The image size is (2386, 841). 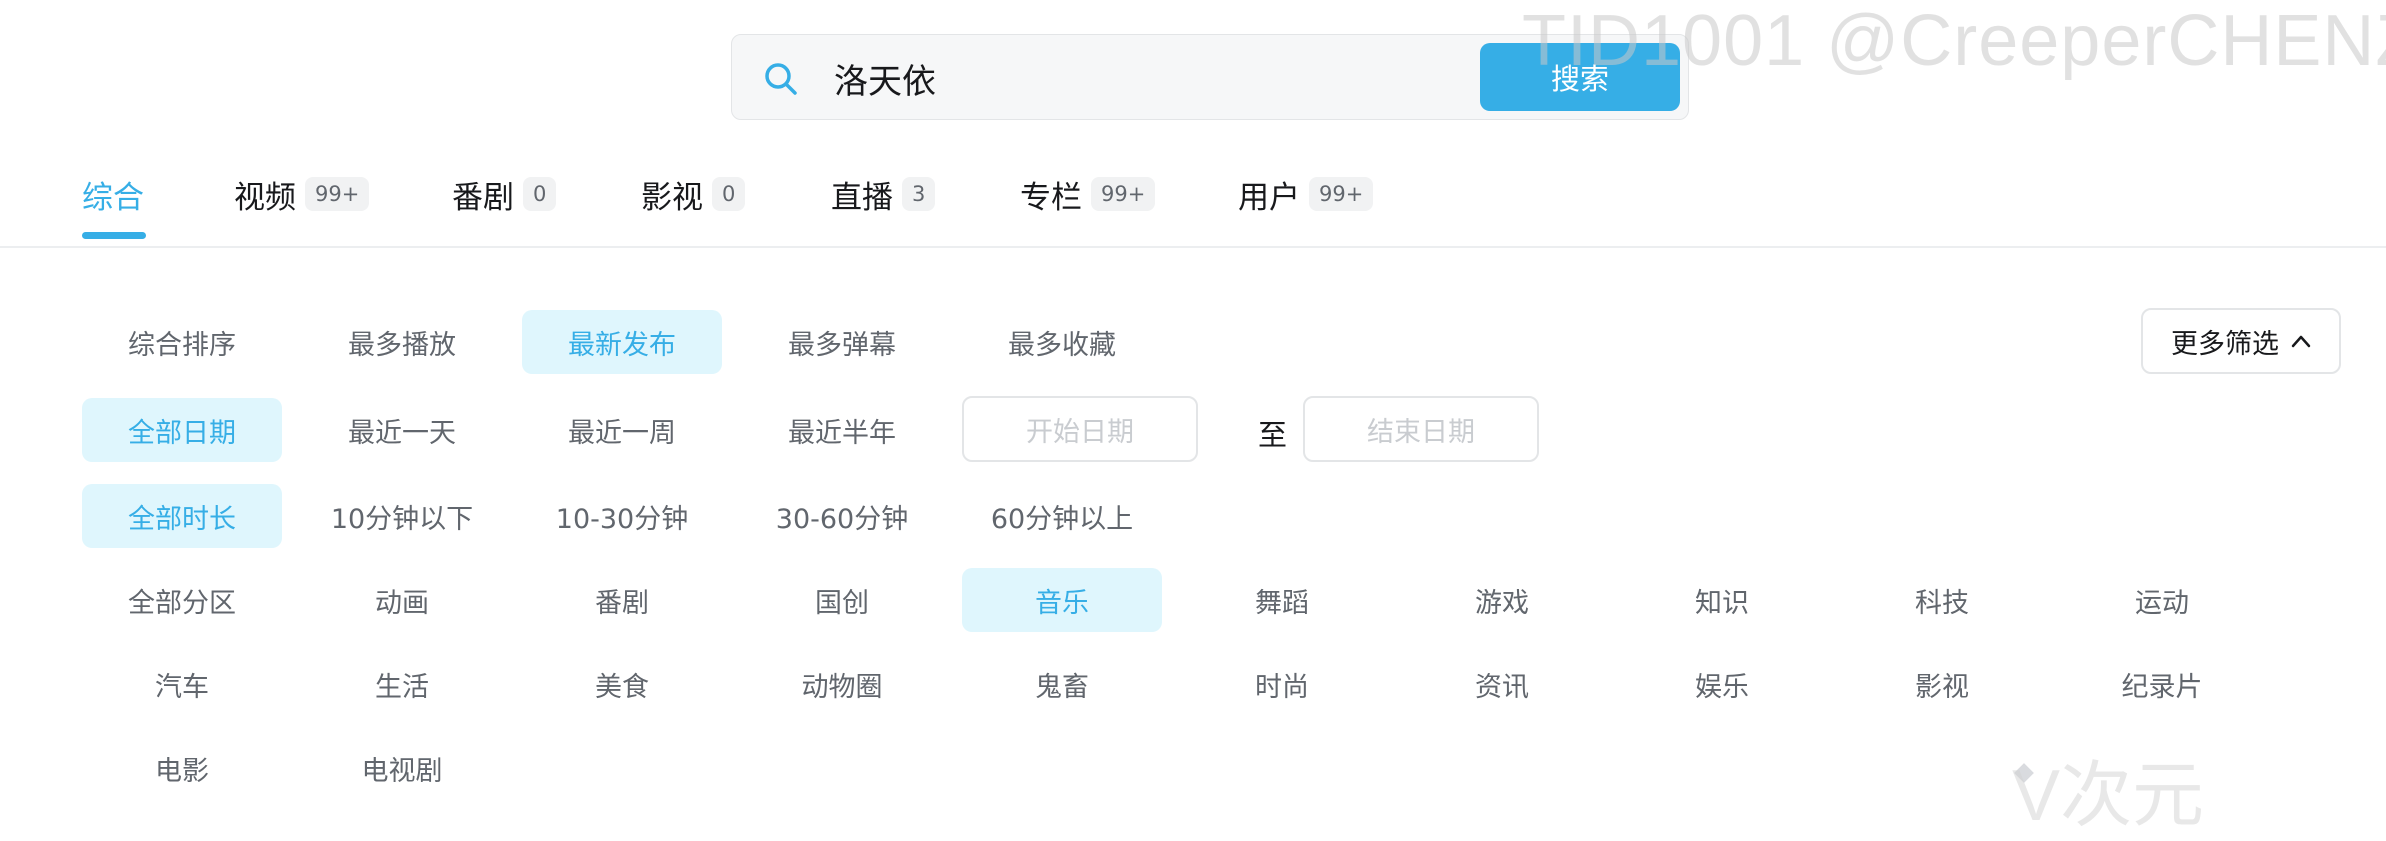 What do you see at coordinates (842, 342) in the screenshot?
I see `sort-option: 最多弹幕` at bounding box center [842, 342].